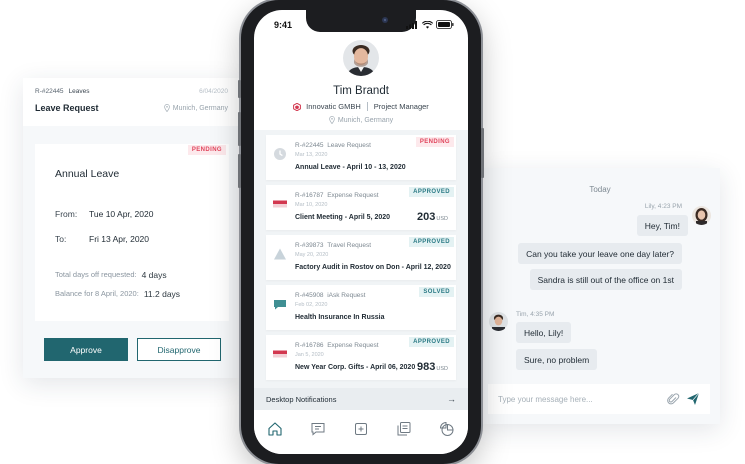 Image resolution: width=745 pixels, height=464 pixels. I want to click on balance-label: Balance for 8 April, 2020:, so click(97, 293).